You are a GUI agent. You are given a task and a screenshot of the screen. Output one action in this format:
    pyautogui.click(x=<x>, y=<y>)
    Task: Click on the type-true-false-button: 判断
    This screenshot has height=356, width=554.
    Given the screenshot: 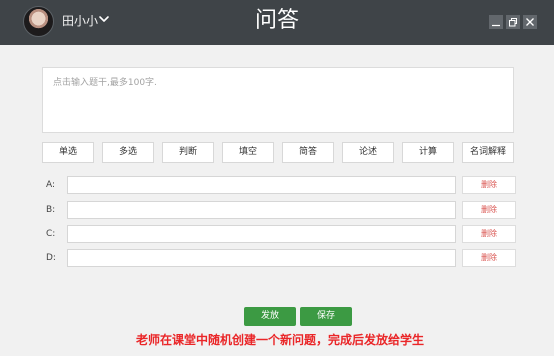 What is the action you would take?
    pyautogui.click(x=188, y=152)
    